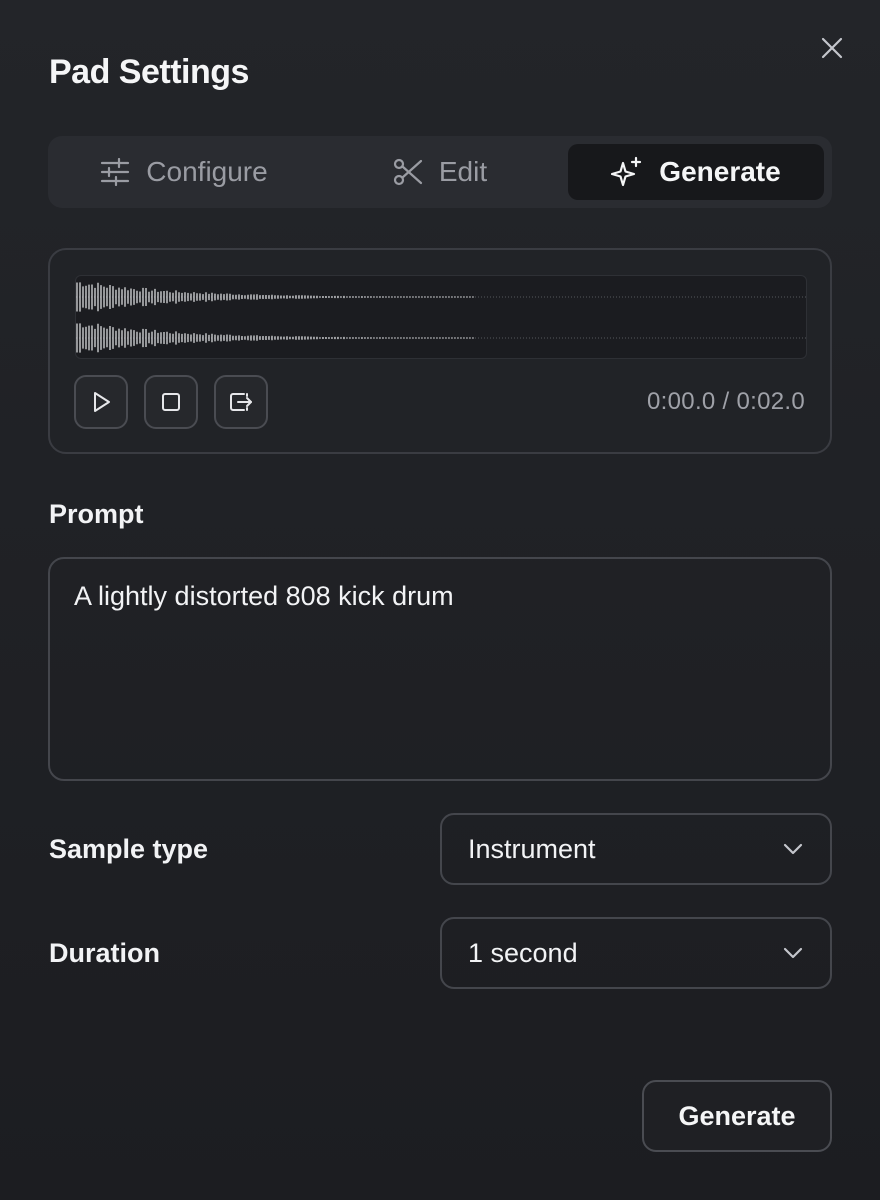 The height and width of the screenshot is (1200, 880). I want to click on tab-bar: Configure Edit Generate, so click(440, 172).